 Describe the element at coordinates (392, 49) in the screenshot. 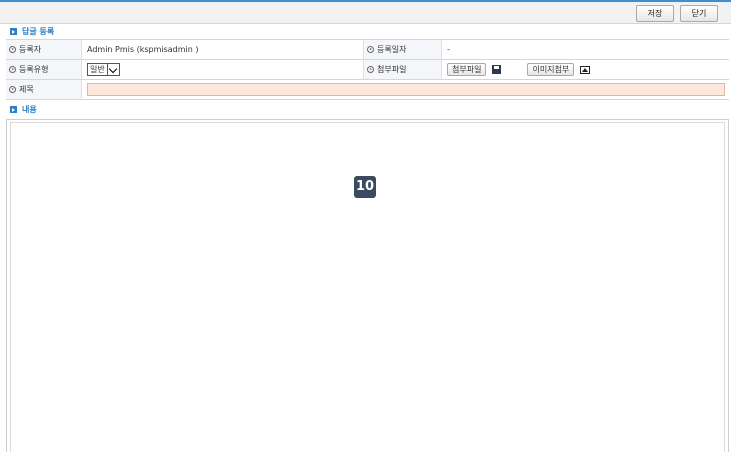

I see `reg-date-label: 등록일자` at that location.